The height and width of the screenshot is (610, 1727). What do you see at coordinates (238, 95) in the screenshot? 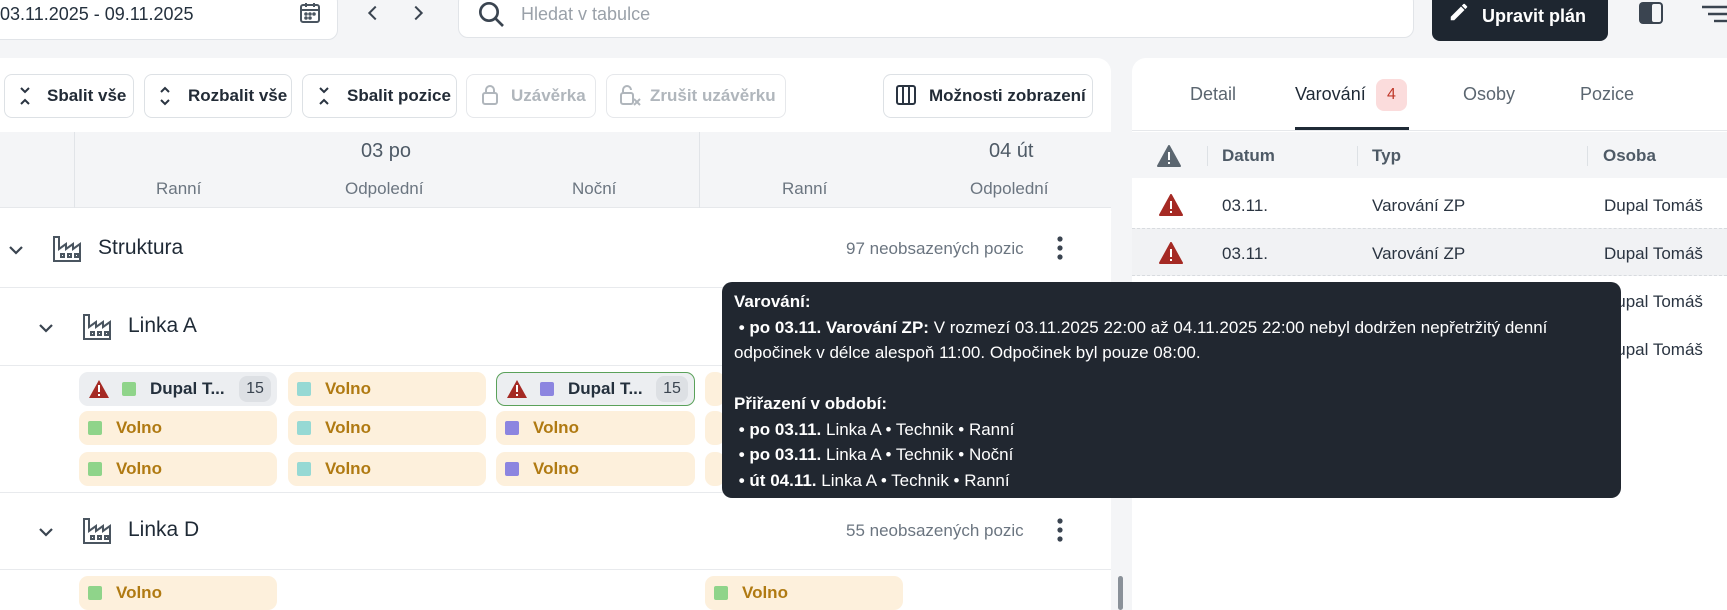
I see `expand-all-label: Rozbalit vše` at bounding box center [238, 95].